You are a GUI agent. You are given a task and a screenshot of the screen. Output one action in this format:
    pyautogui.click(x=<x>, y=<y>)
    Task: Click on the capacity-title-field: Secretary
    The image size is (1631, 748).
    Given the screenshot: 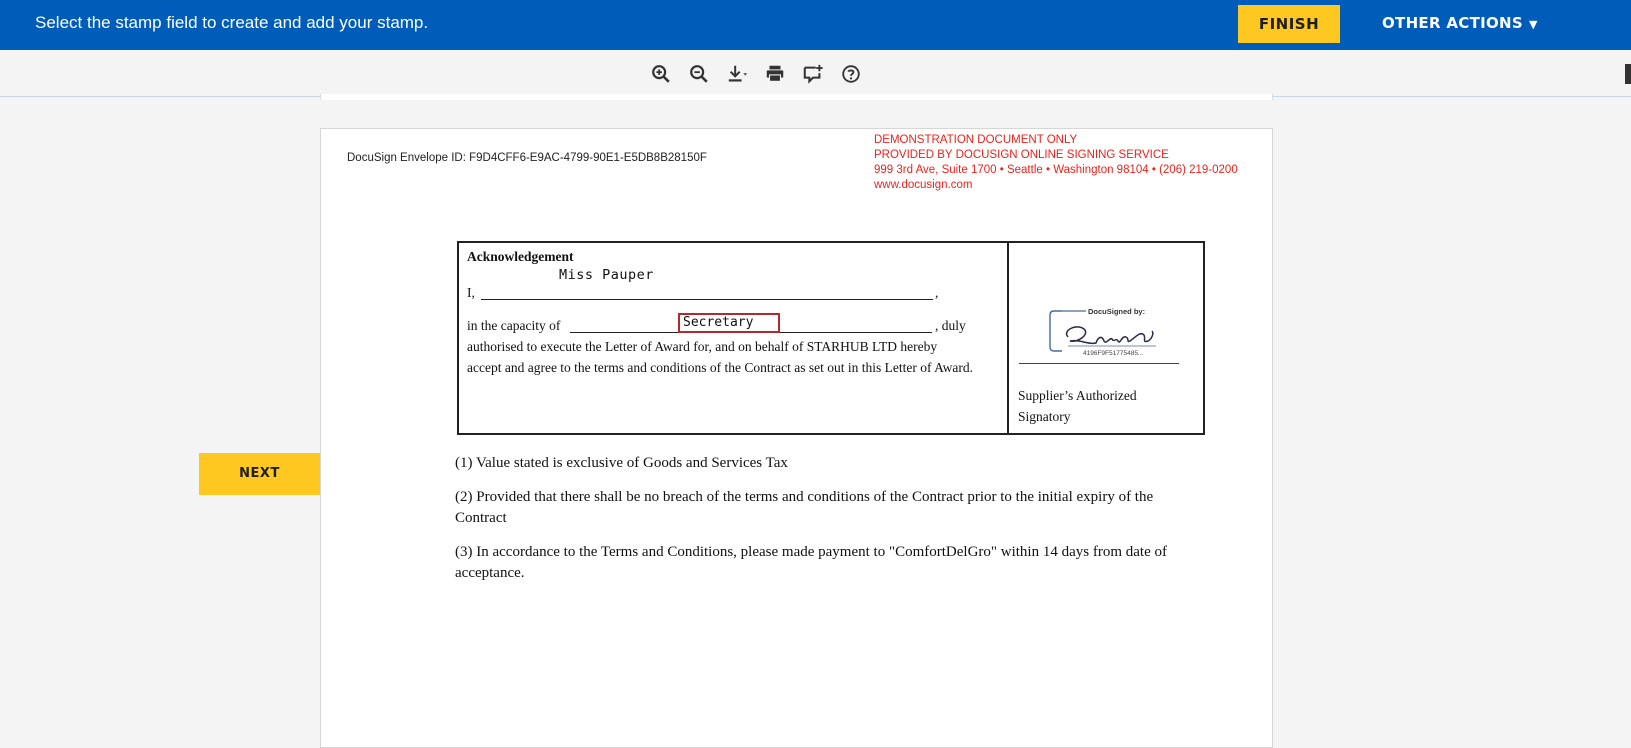 What is the action you would take?
    pyautogui.click(x=729, y=323)
    